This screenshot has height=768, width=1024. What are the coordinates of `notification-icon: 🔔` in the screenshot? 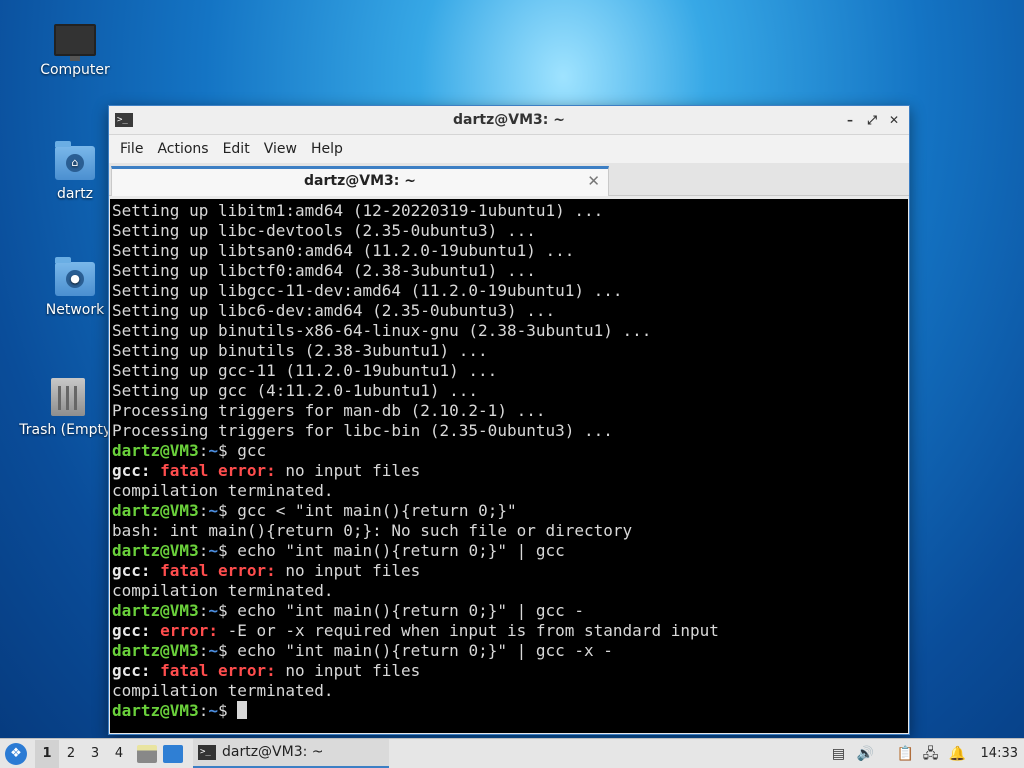 It's located at (957, 754).